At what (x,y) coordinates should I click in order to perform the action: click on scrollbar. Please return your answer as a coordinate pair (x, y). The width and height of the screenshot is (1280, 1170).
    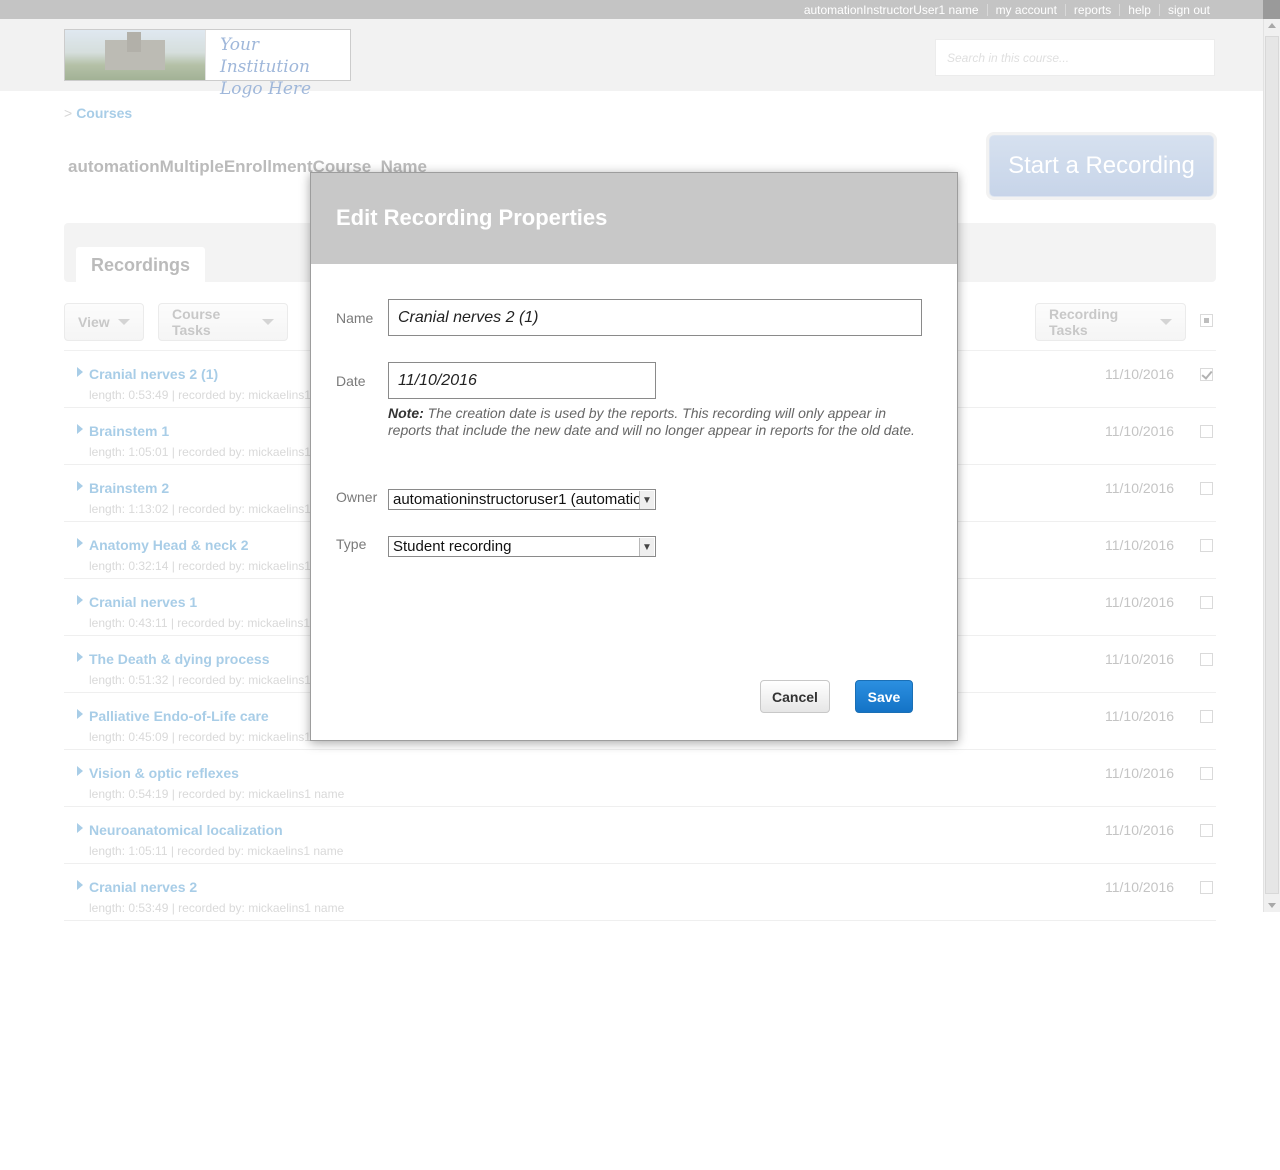
    Looking at the image, I should click on (1271, 465).